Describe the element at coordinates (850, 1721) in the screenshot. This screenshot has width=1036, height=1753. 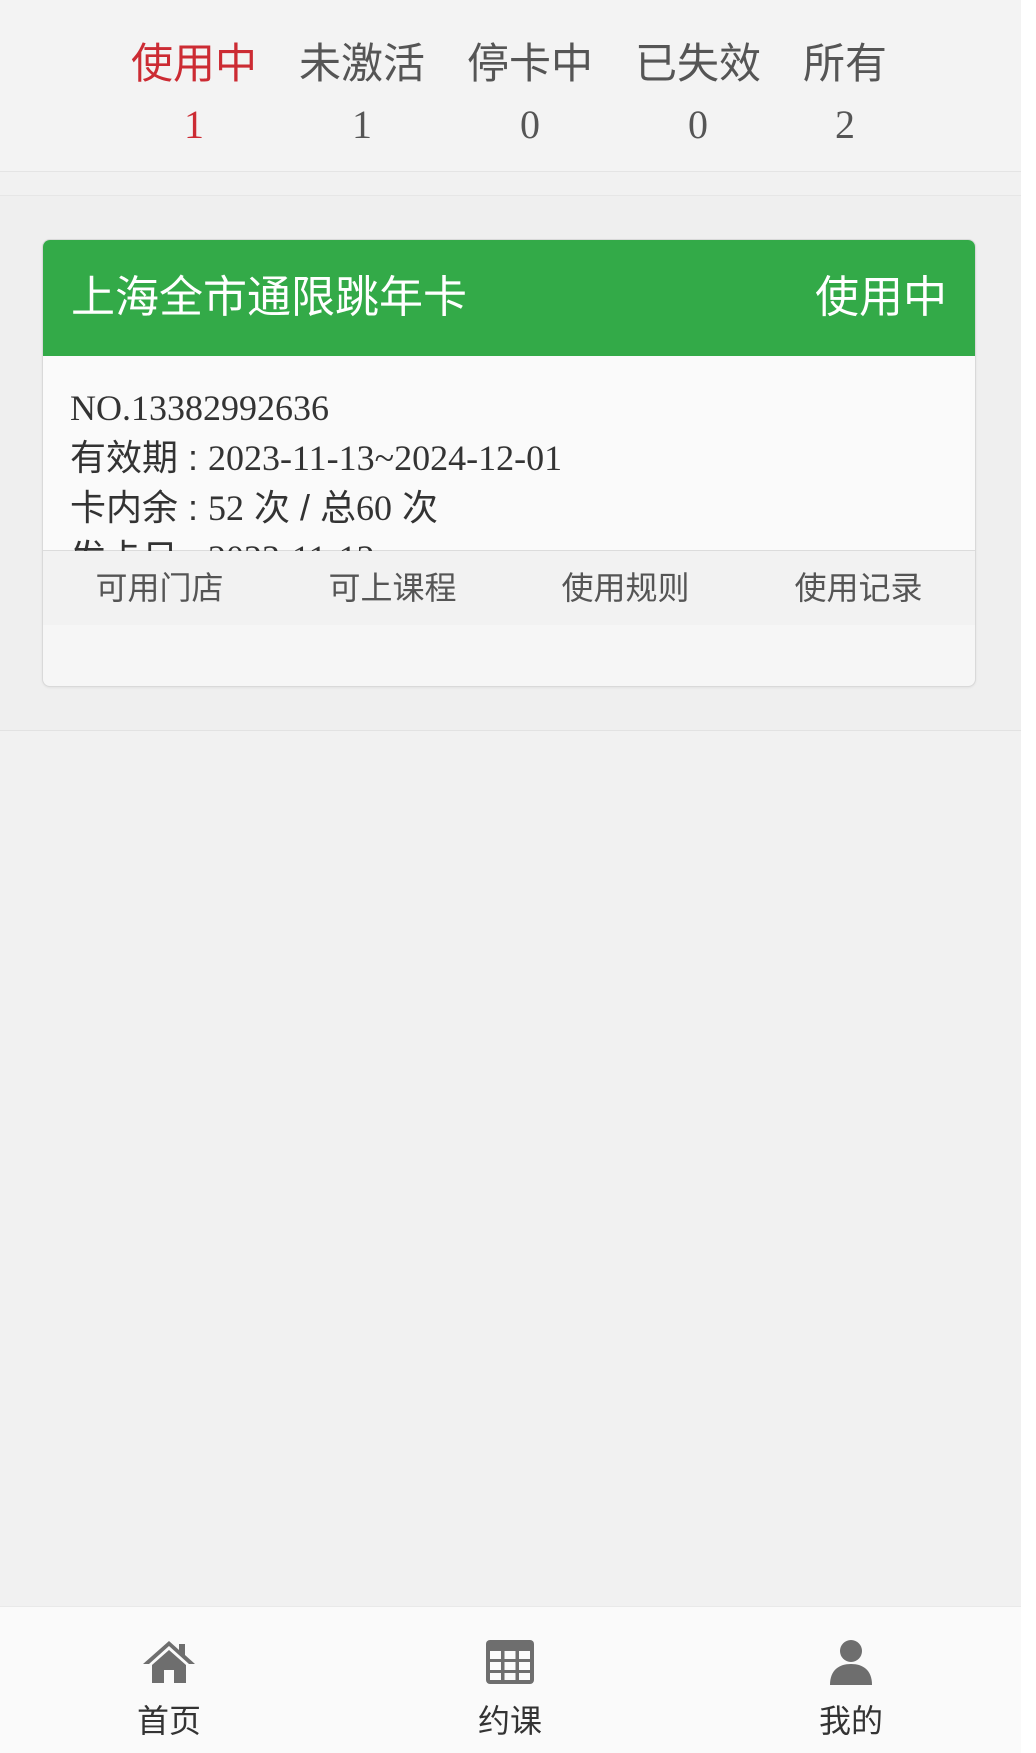
I see `nav-label: 我的` at that location.